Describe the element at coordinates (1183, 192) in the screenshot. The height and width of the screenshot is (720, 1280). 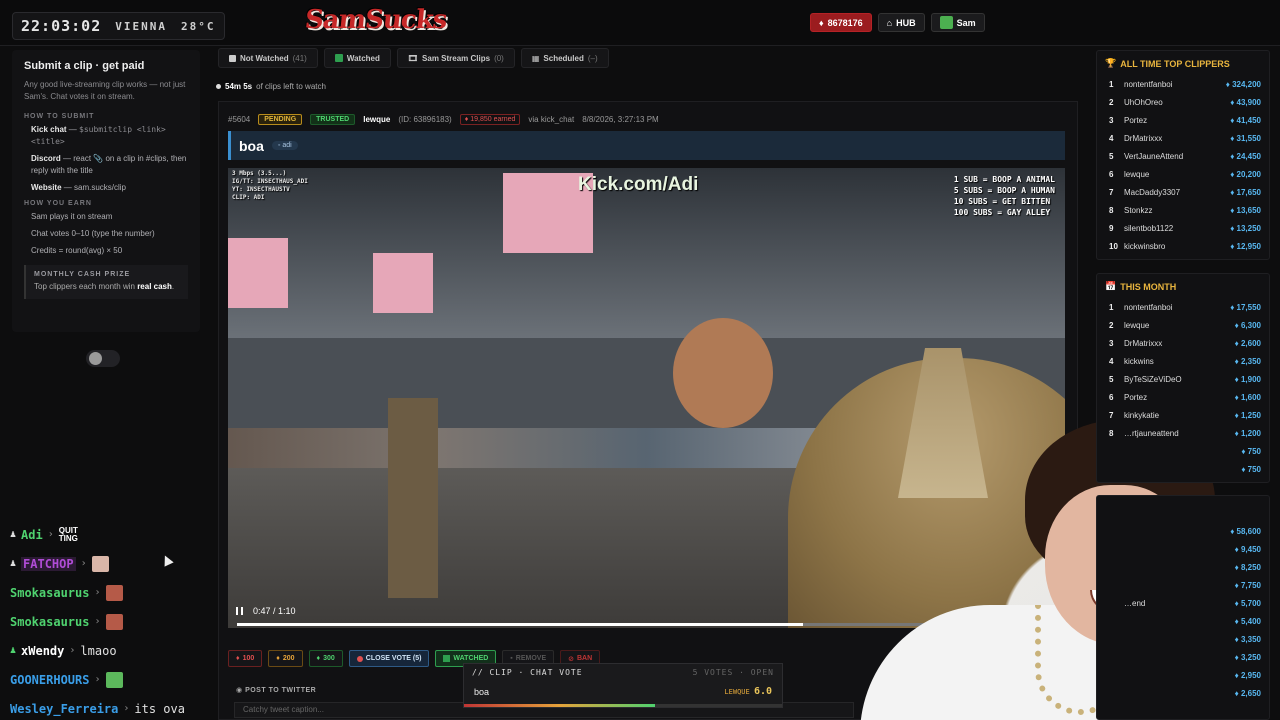
I see `leaderboard-row: 7 MacDaddy3307 ♦ 17,650` at that location.